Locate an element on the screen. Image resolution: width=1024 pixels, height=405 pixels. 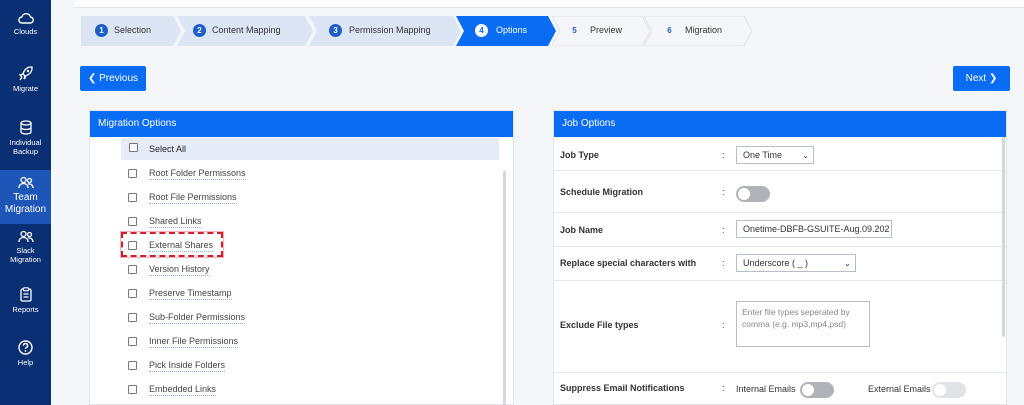
step-label: Migration is located at coordinates (704, 30).